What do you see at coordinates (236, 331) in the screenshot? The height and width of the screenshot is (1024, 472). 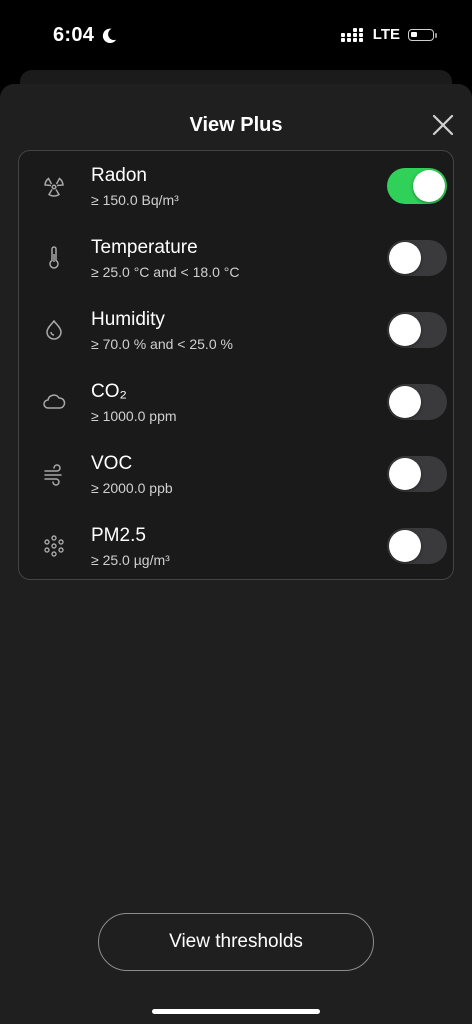 I see `list-item-humidity: Humidity ≥ 70.0 % and < 25.0 %` at bounding box center [236, 331].